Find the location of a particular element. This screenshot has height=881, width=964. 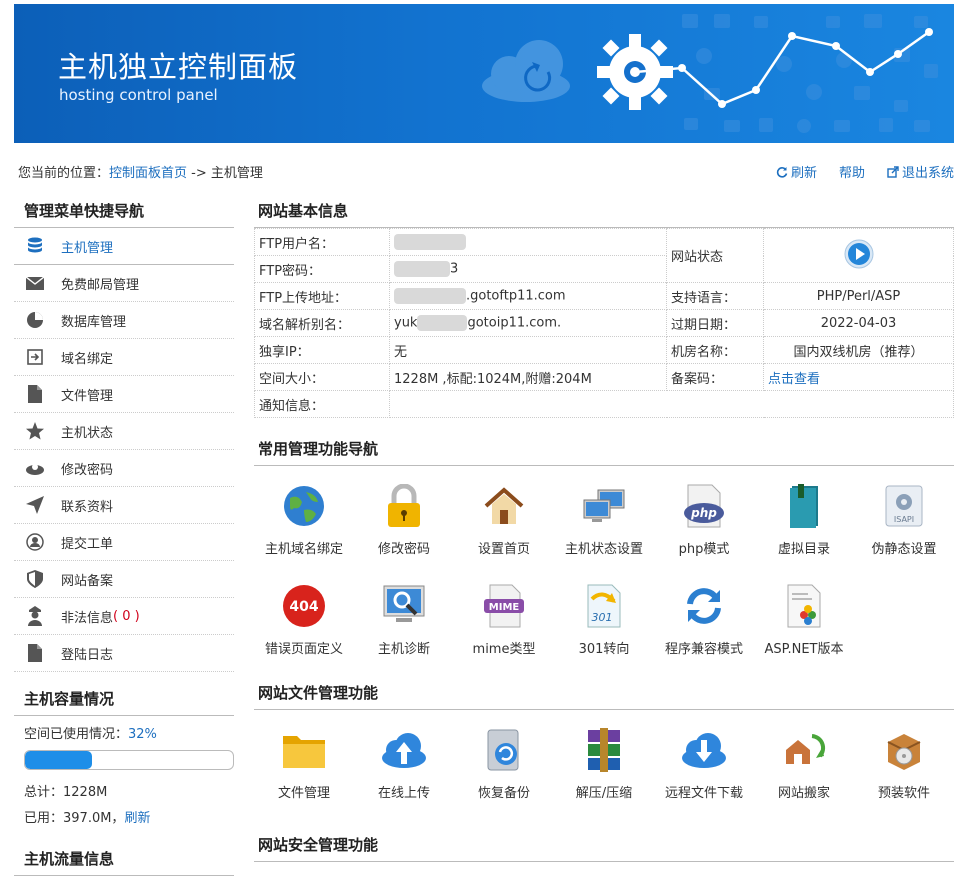

error-404-icon: 404 is located at coordinates (304, 606).